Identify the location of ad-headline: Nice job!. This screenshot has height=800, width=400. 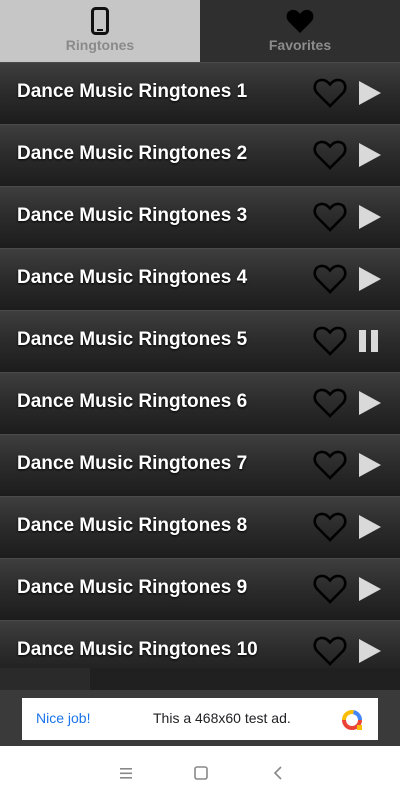
(63, 718).